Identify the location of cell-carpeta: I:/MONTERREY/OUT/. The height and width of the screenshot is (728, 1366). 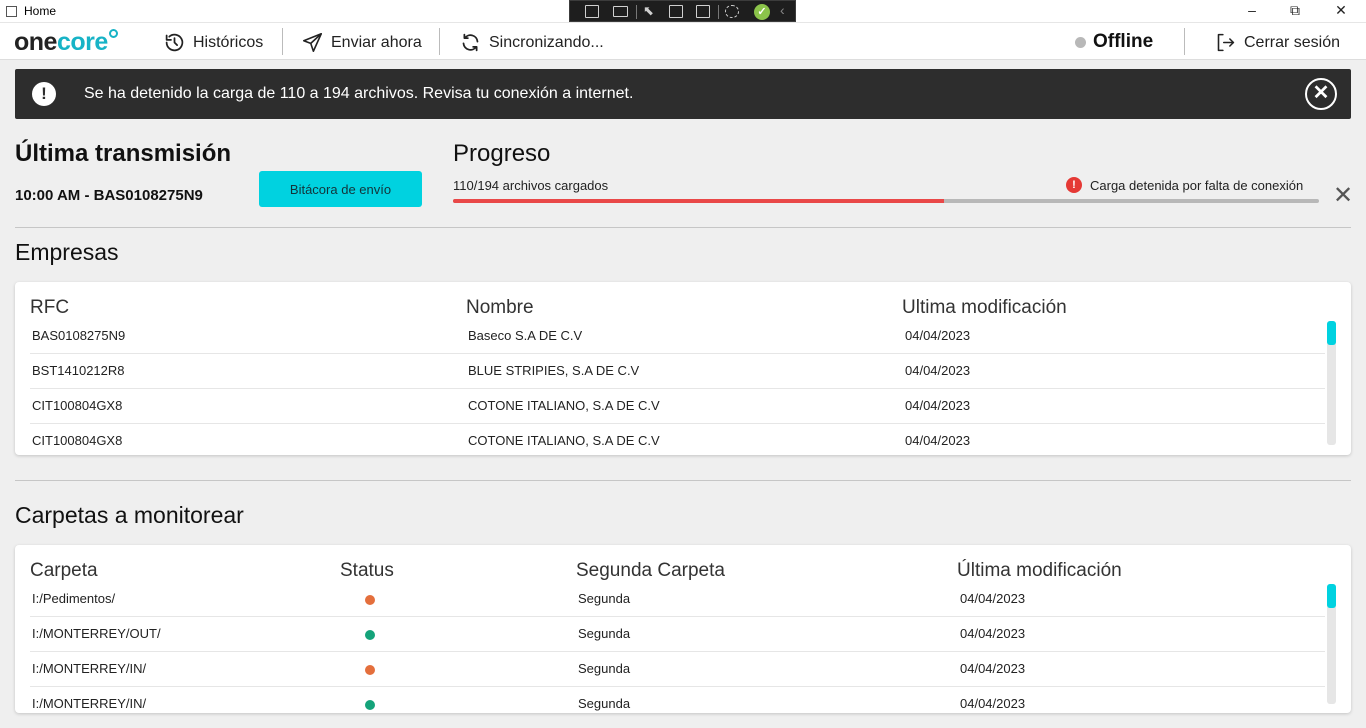
(96, 633).